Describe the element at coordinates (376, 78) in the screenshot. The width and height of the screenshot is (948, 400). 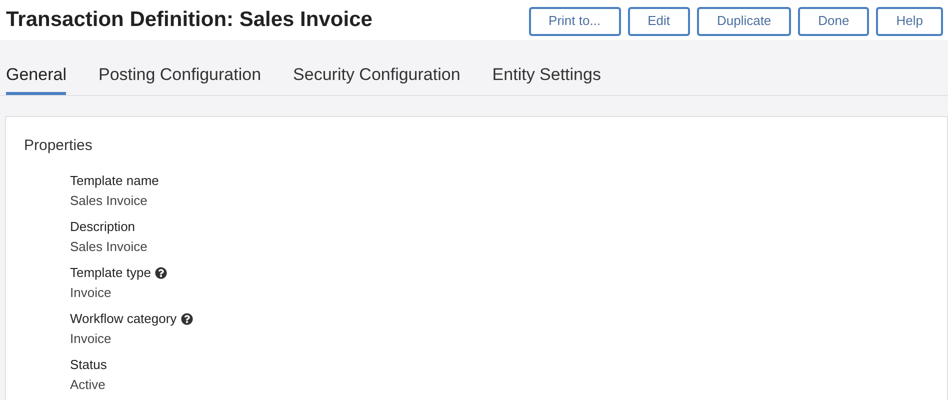
I see `tab: Security Configuration` at that location.